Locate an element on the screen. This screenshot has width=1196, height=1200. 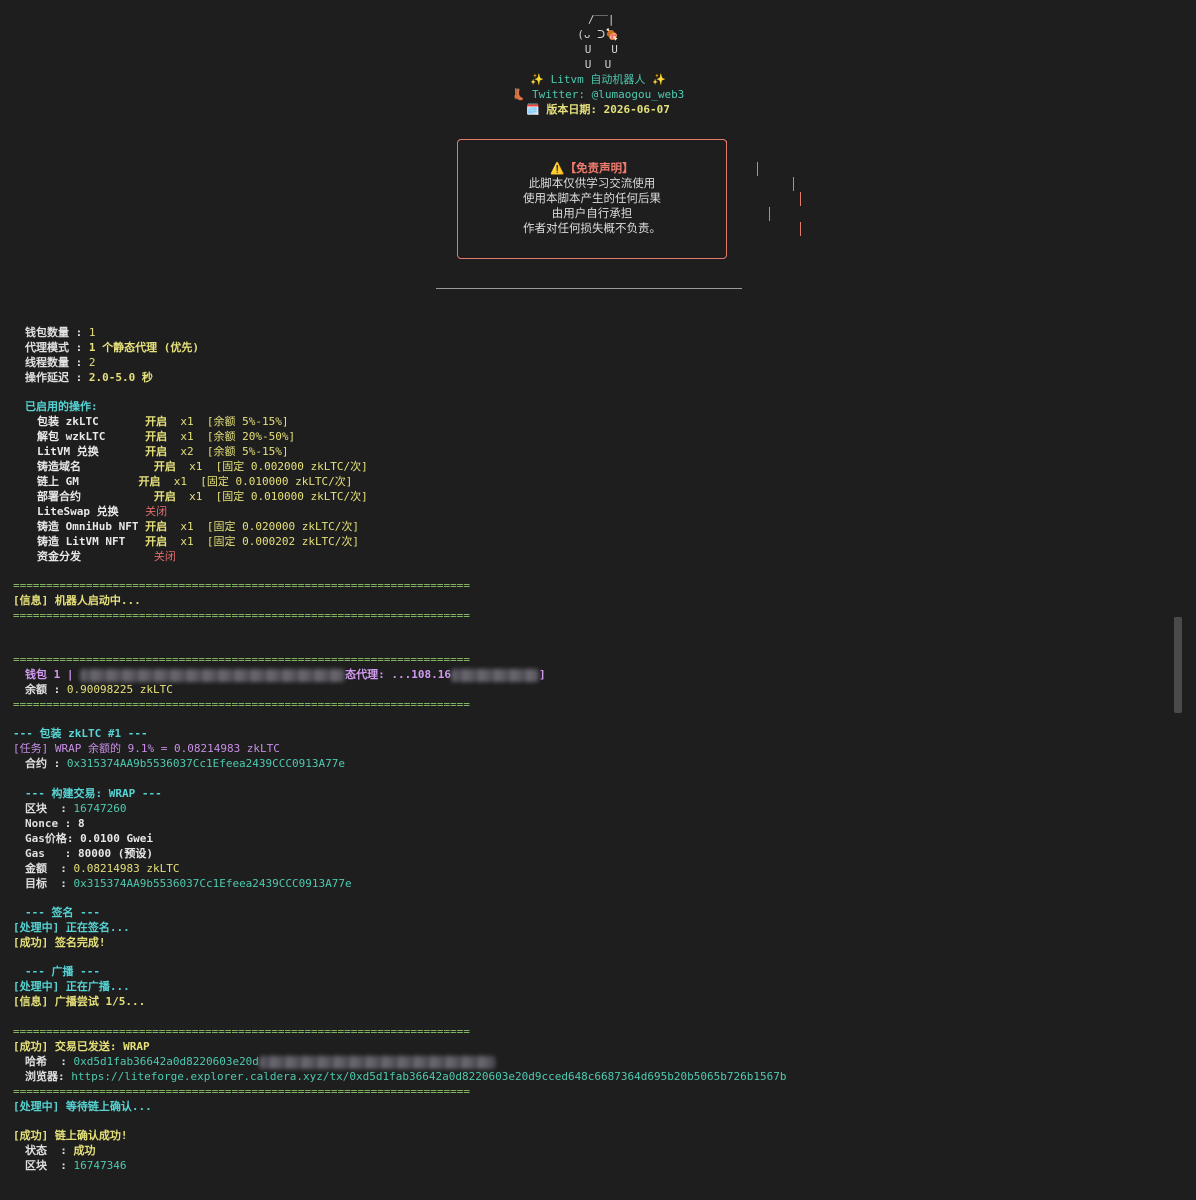
operation-name: LitVM 兑换 is located at coordinates (68, 451).